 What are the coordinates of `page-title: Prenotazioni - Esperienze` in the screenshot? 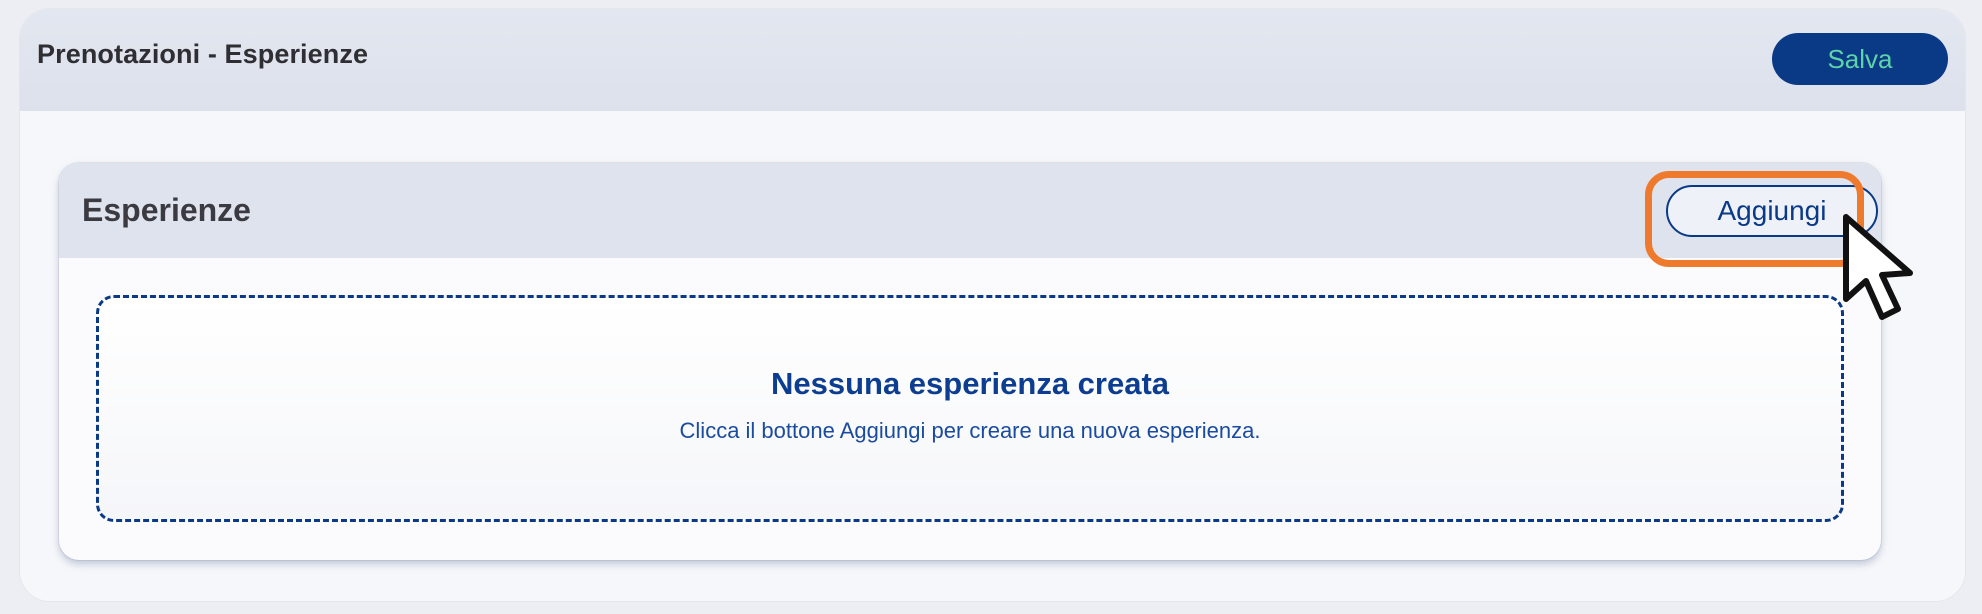 It's located at (203, 54).